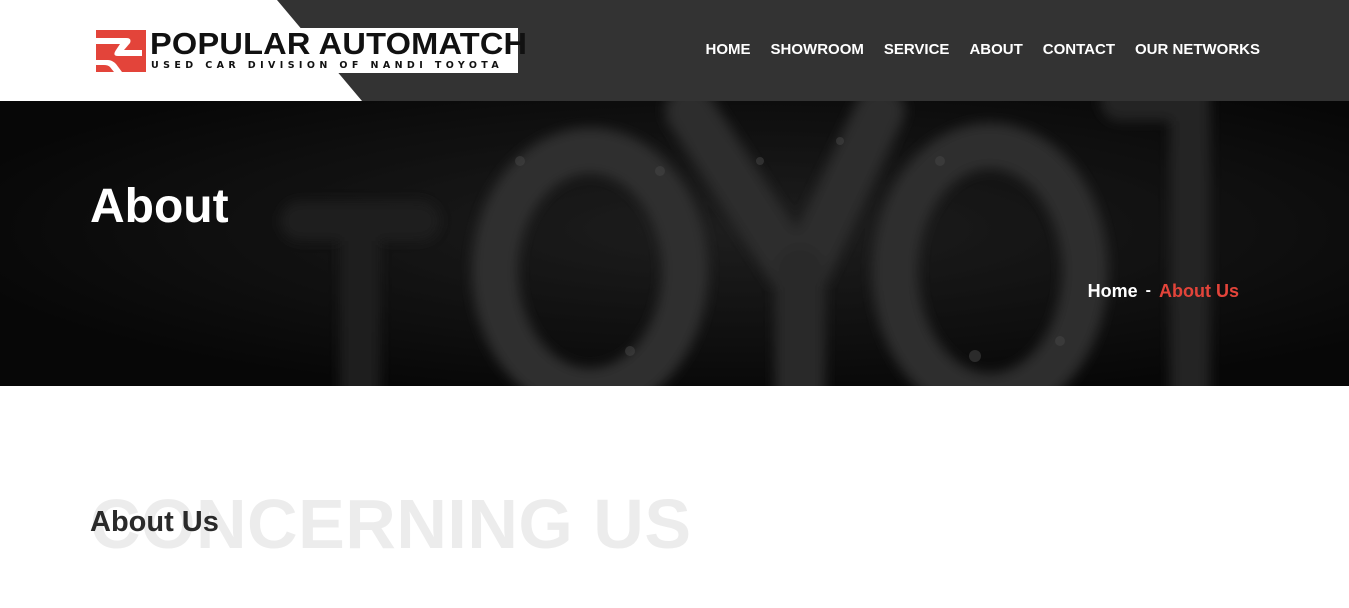 The image size is (1349, 608). Describe the element at coordinates (327, 65) in the screenshot. I see `logo-tagline: USED CAR DIVISION OF NANDI TOYOTA` at that location.